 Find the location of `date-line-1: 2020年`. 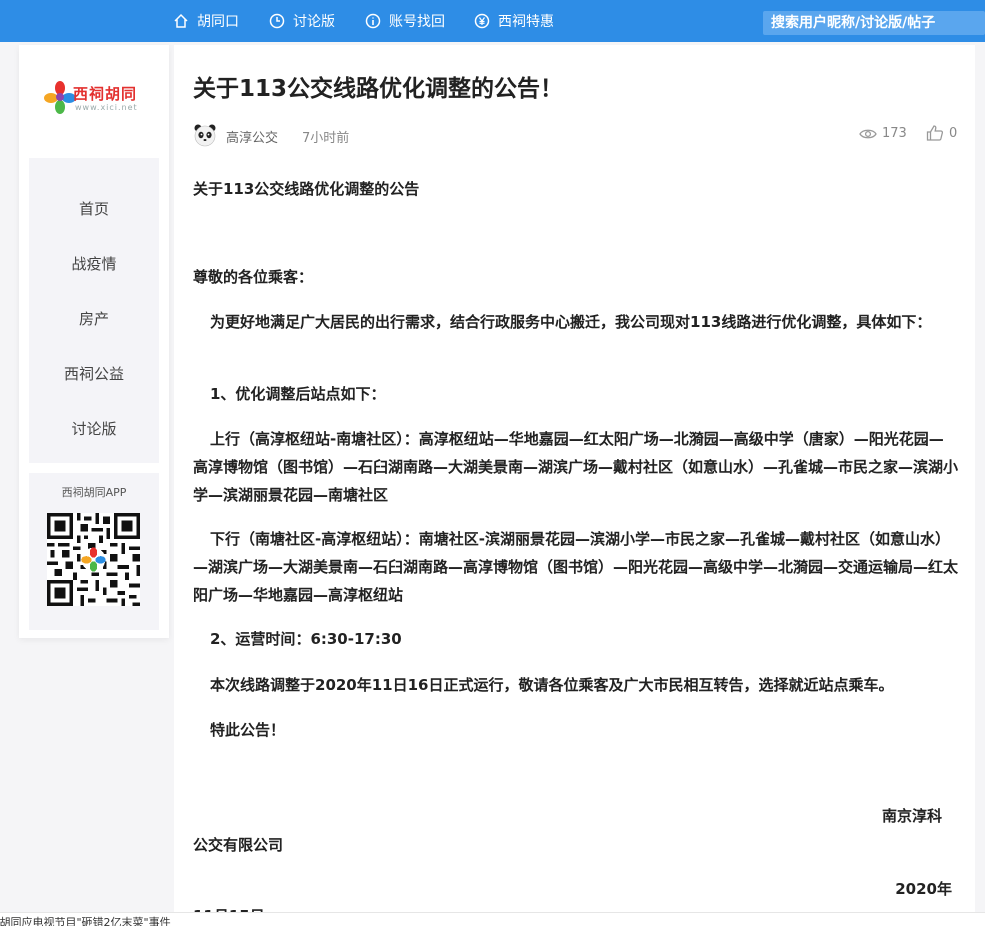

date-line-1: 2020年 is located at coordinates (923, 889).